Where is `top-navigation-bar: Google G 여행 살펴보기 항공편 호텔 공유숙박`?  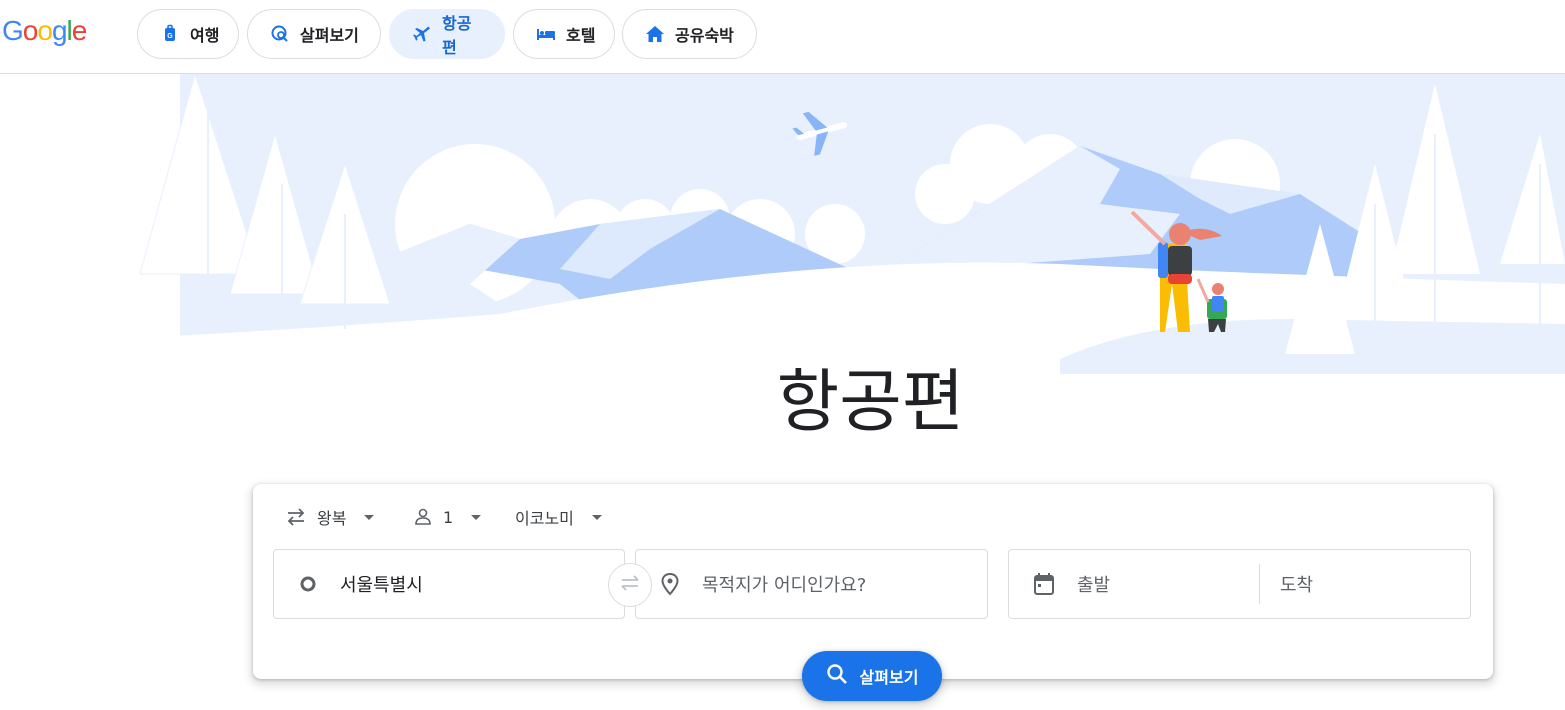 top-navigation-bar: Google G 여행 살펴보기 항공편 호텔 공유숙박 is located at coordinates (782, 37).